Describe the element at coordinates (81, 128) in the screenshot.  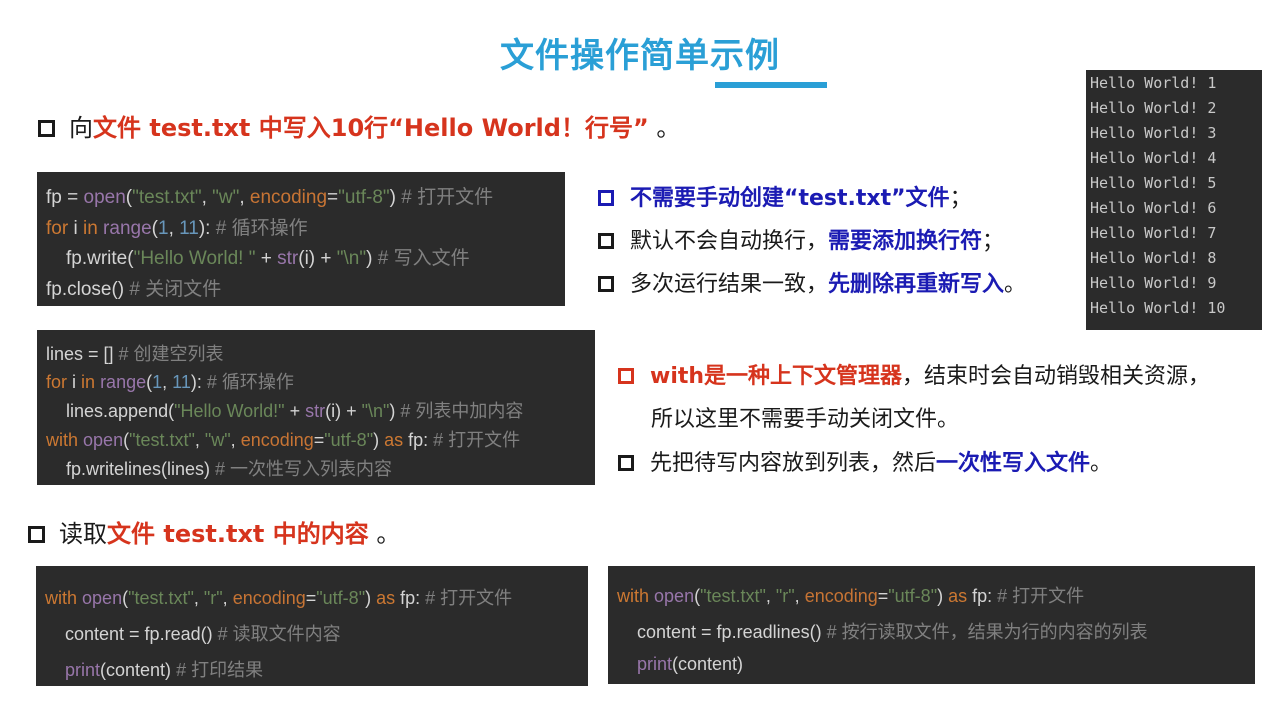
I see `bullet-prefix: 向` at that location.